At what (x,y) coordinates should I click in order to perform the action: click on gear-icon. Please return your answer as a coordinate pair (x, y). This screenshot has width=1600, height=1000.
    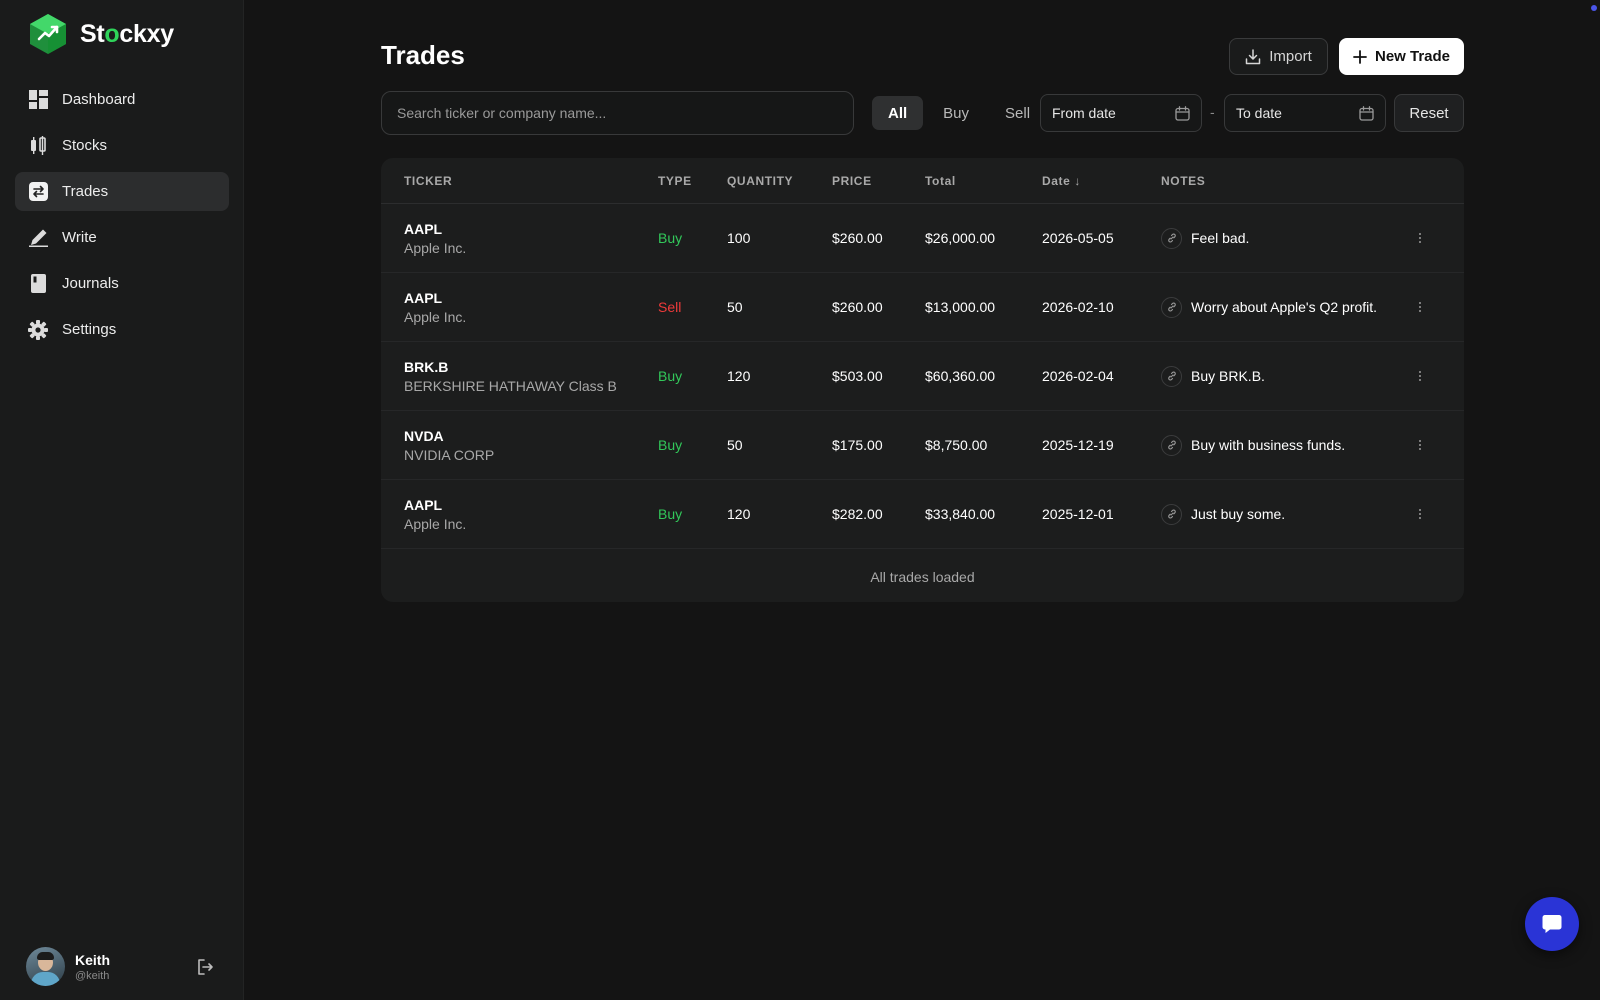
    Looking at the image, I should click on (38, 329).